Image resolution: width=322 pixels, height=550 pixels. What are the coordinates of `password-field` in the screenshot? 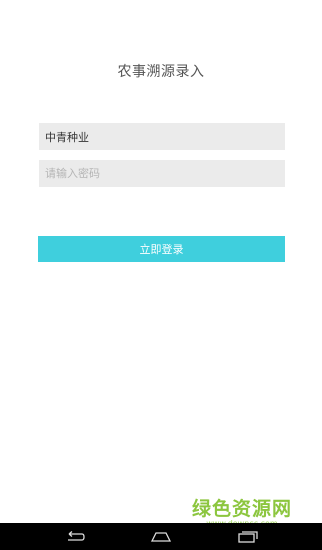 It's located at (162, 173).